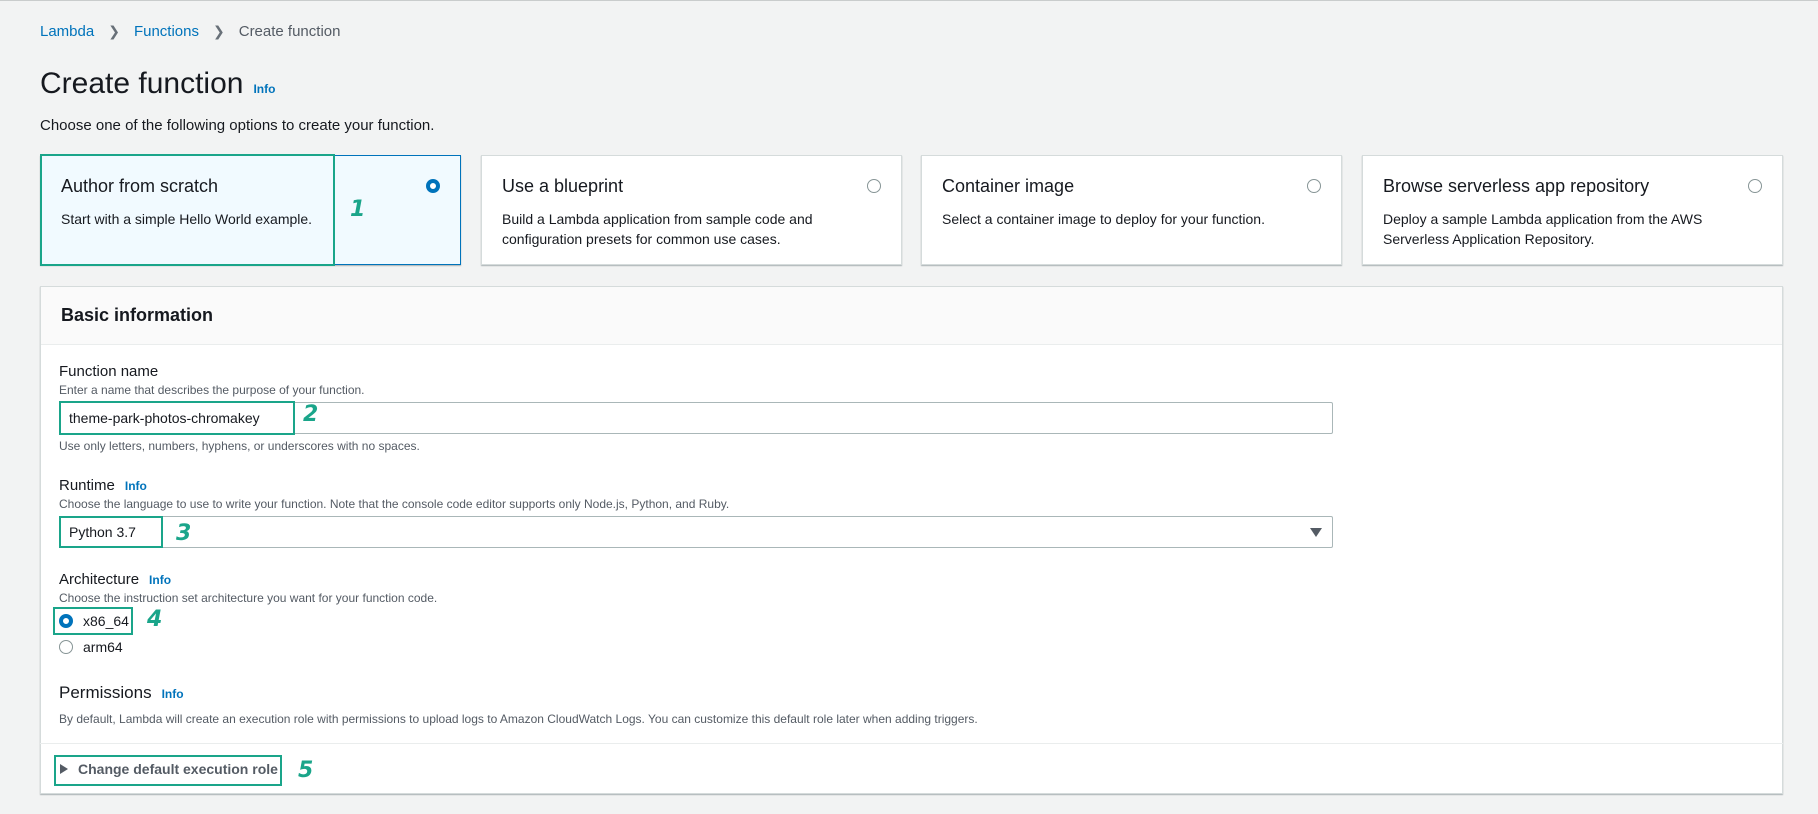  What do you see at coordinates (563, 186) in the screenshot?
I see `option-title: Use a blueprint` at bounding box center [563, 186].